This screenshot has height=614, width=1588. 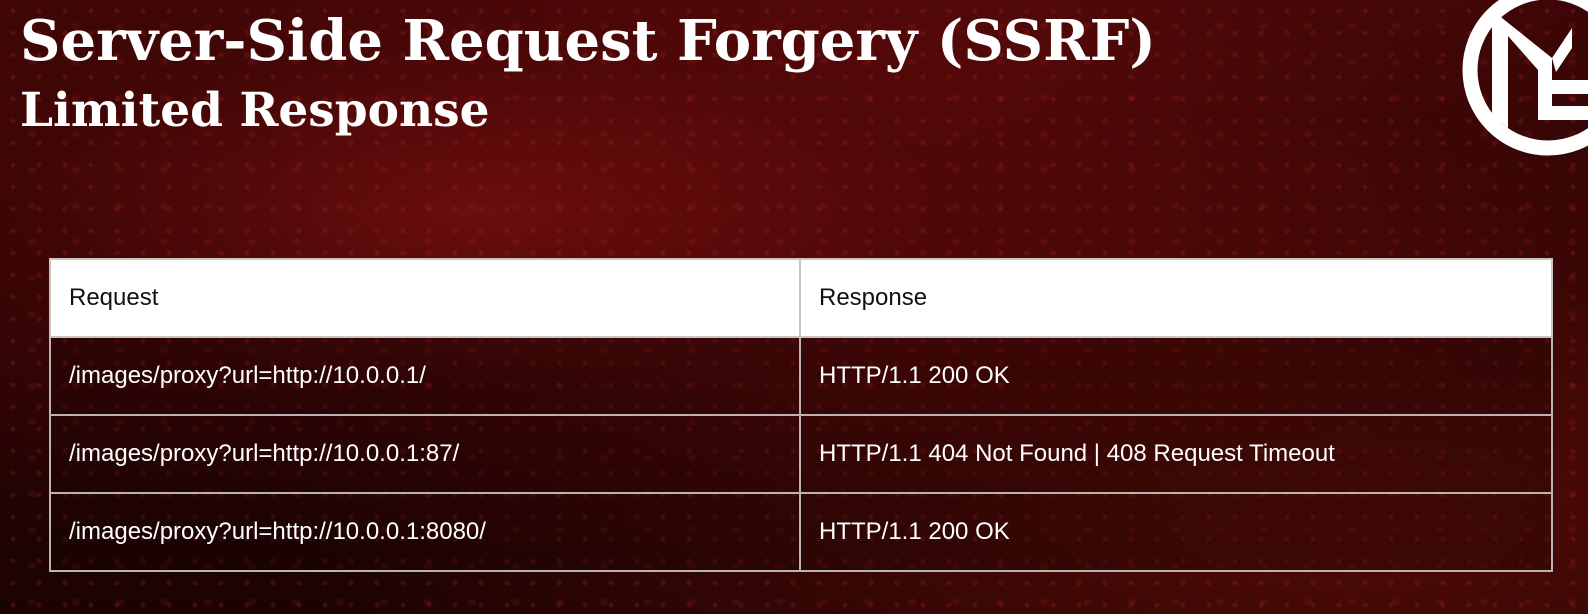 What do you see at coordinates (1176, 298) in the screenshot?
I see `column-header-response: Response` at bounding box center [1176, 298].